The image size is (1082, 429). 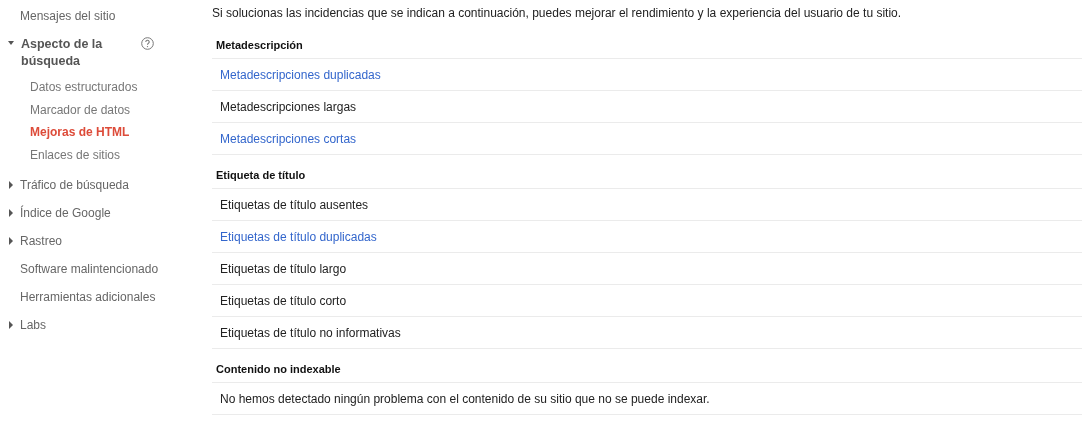 What do you see at coordinates (101, 213) in the screenshot?
I see `sidebar-item: Índice de Google` at bounding box center [101, 213].